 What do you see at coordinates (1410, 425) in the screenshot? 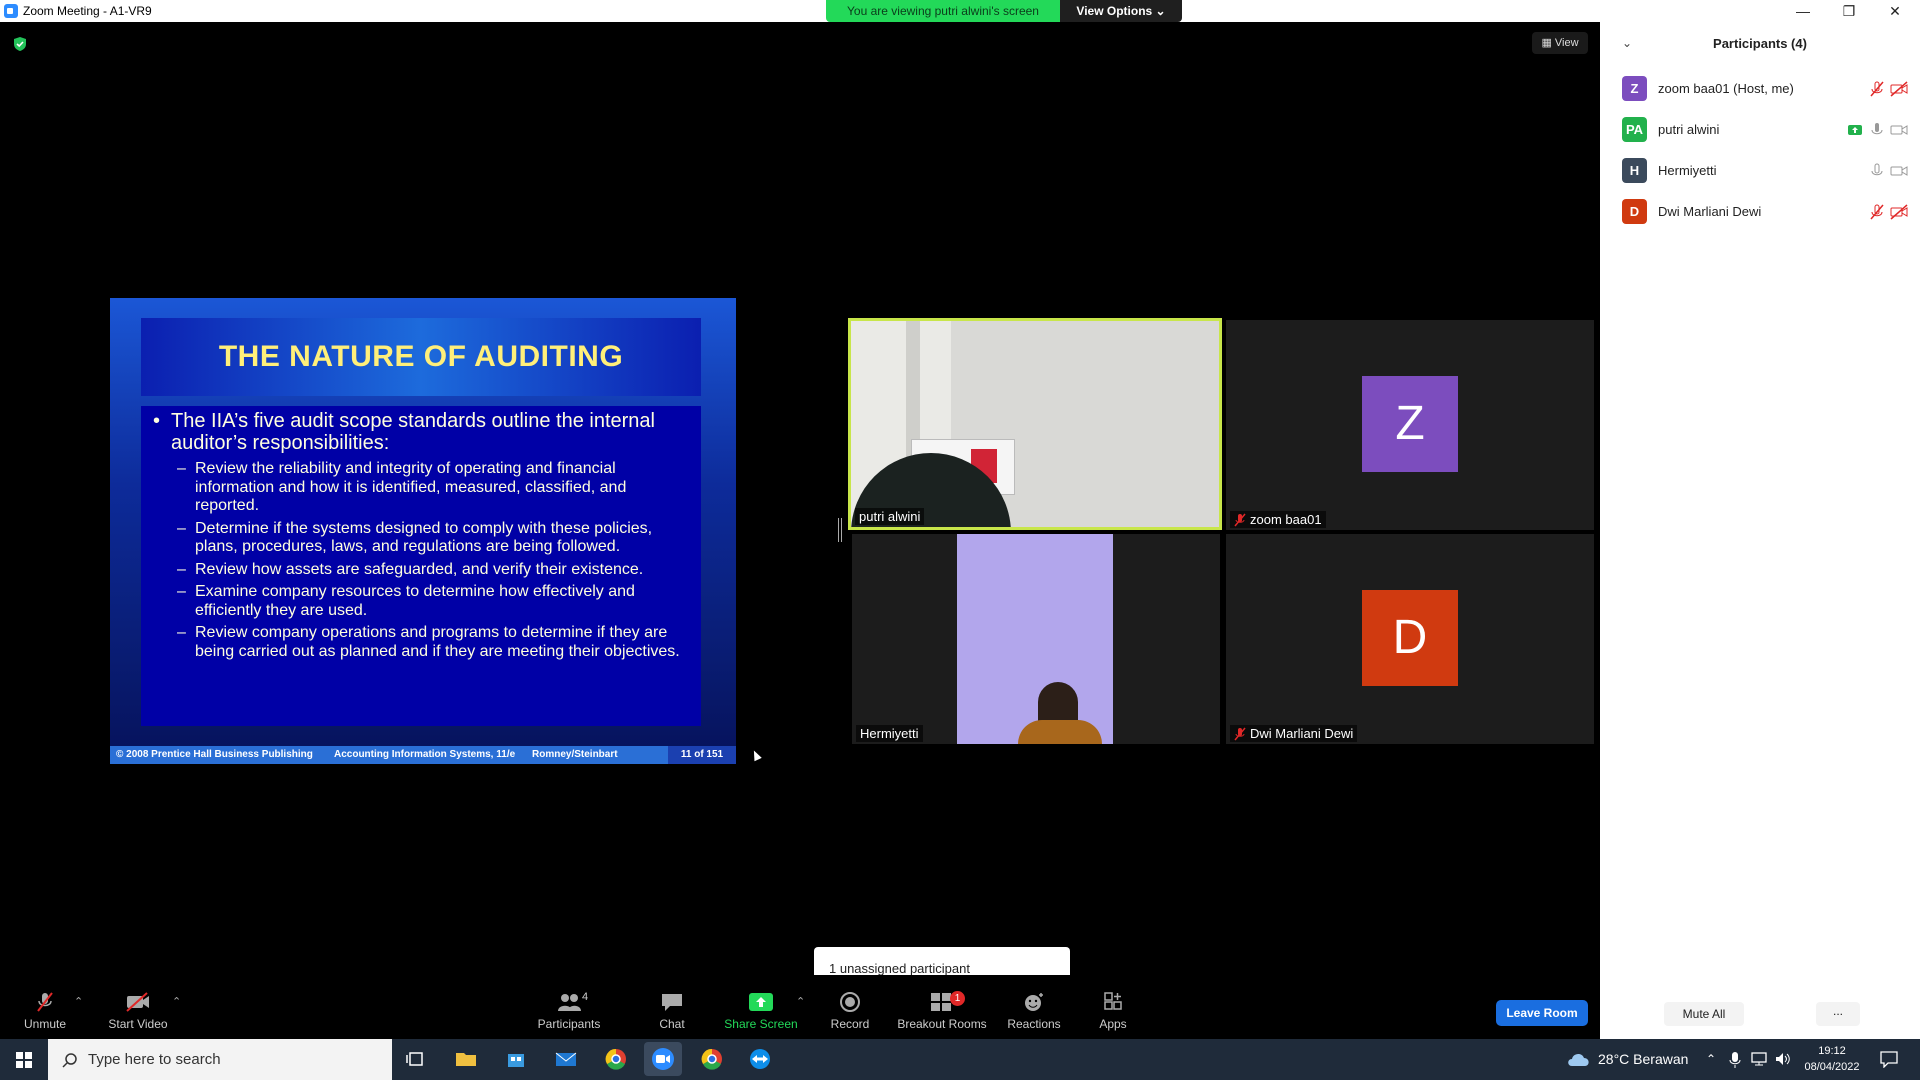
I see `video-tile-zoom-baa01: Z zoom baa01` at bounding box center [1410, 425].